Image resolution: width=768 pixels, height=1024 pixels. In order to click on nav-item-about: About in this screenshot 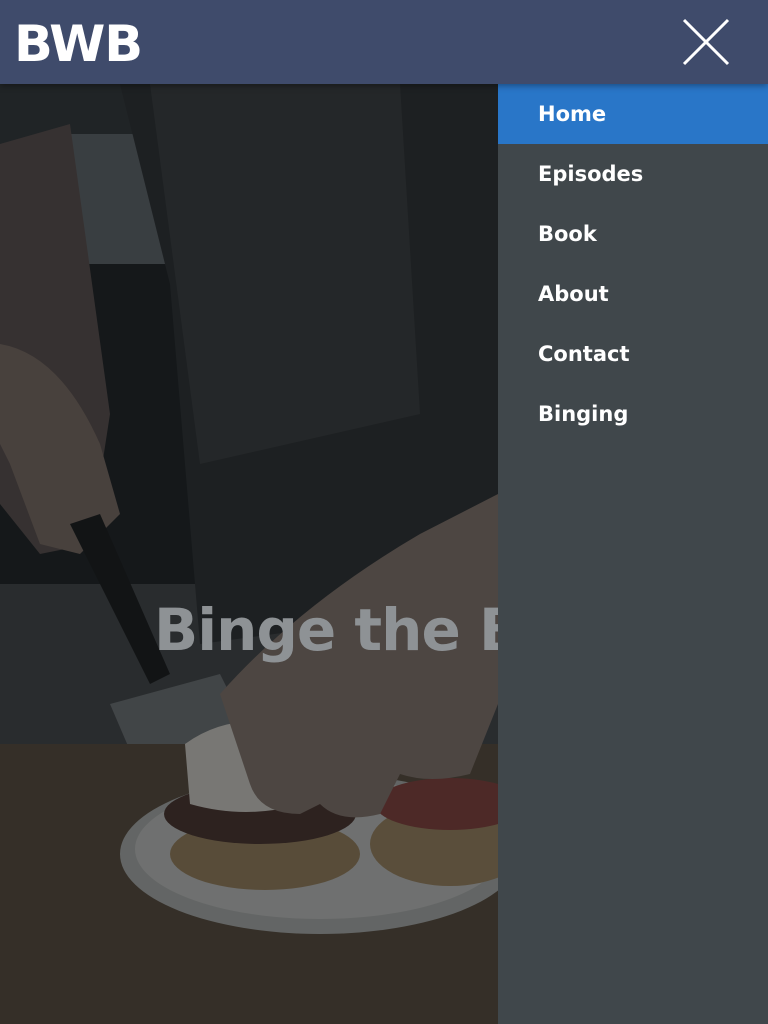, I will do `click(633, 294)`.